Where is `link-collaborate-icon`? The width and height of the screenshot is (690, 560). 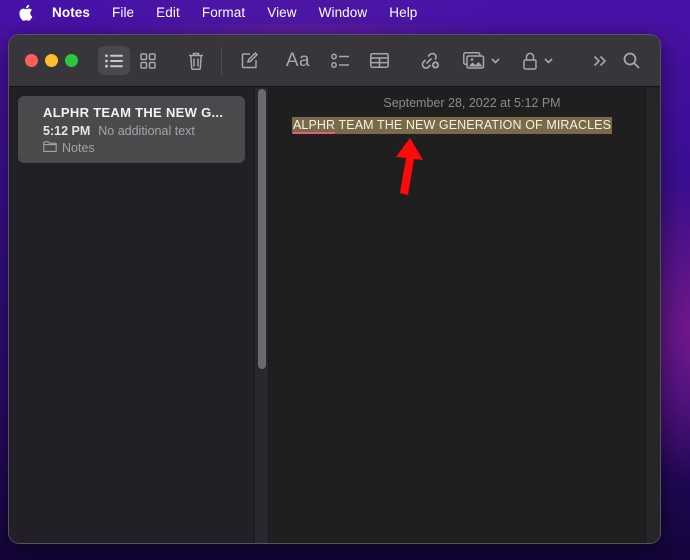 link-collaborate-icon is located at coordinates (430, 61).